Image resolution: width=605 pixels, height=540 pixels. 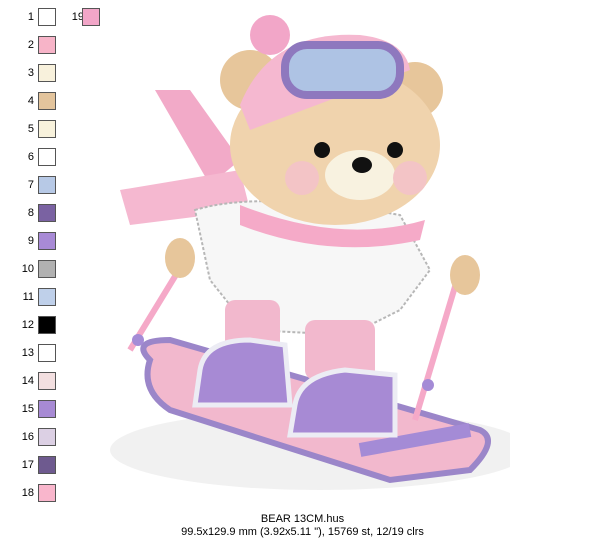 I want to click on color-swatch-18: 18, so click(x=38, y=494).